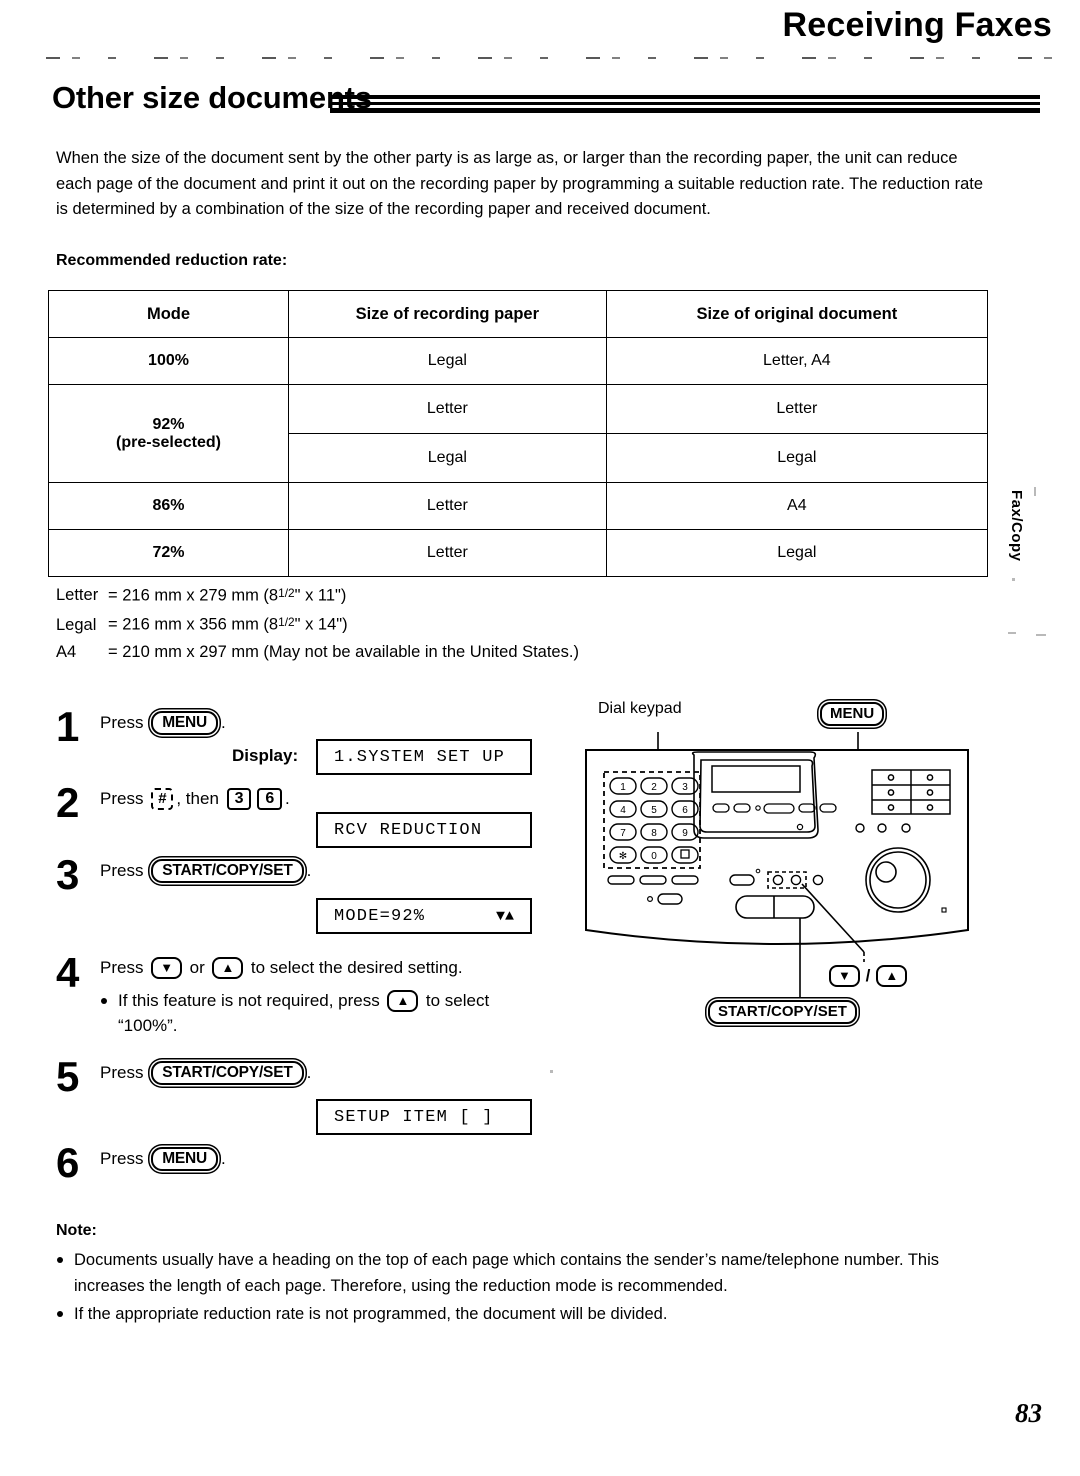 The height and width of the screenshot is (1476, 1080). Describe the element at coordinates (148, 1025) in the screenshot. I see `step-4-bullet-c: “100%”.` at that location.